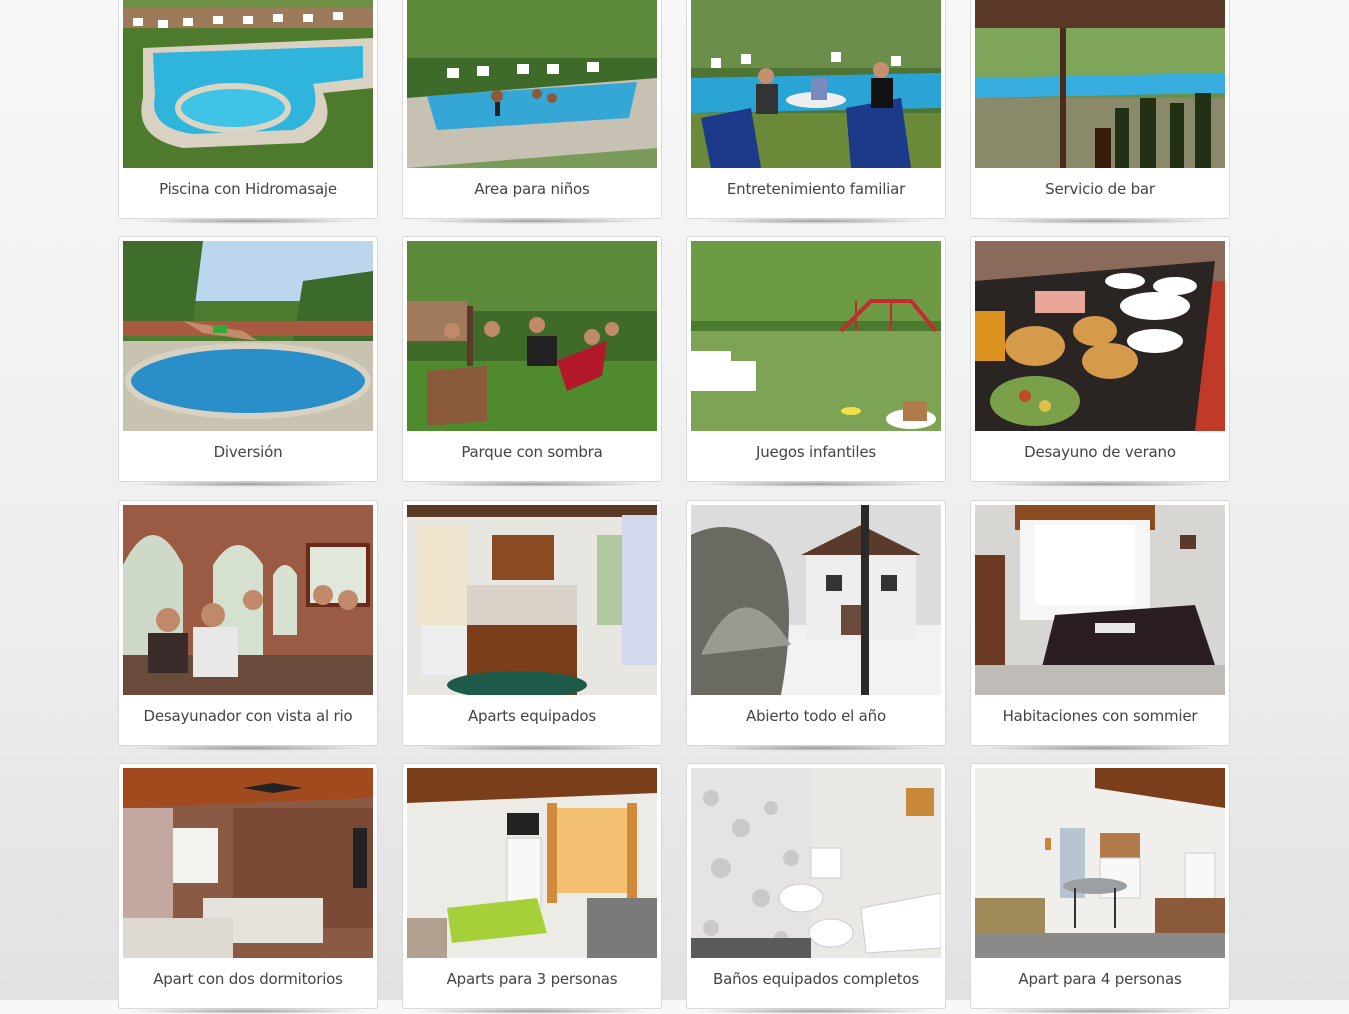 This screenshot has height=1014, width=1349. I want to click on photo-pool-hydromassage, so click(248, 84).